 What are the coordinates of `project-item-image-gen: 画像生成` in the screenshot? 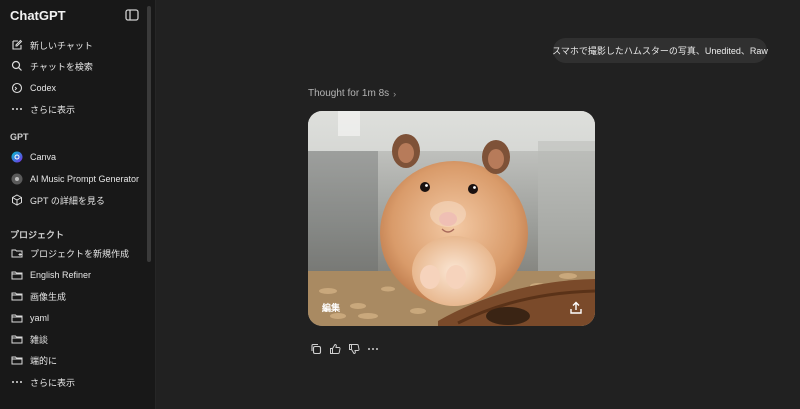 It's located at (75, 296).